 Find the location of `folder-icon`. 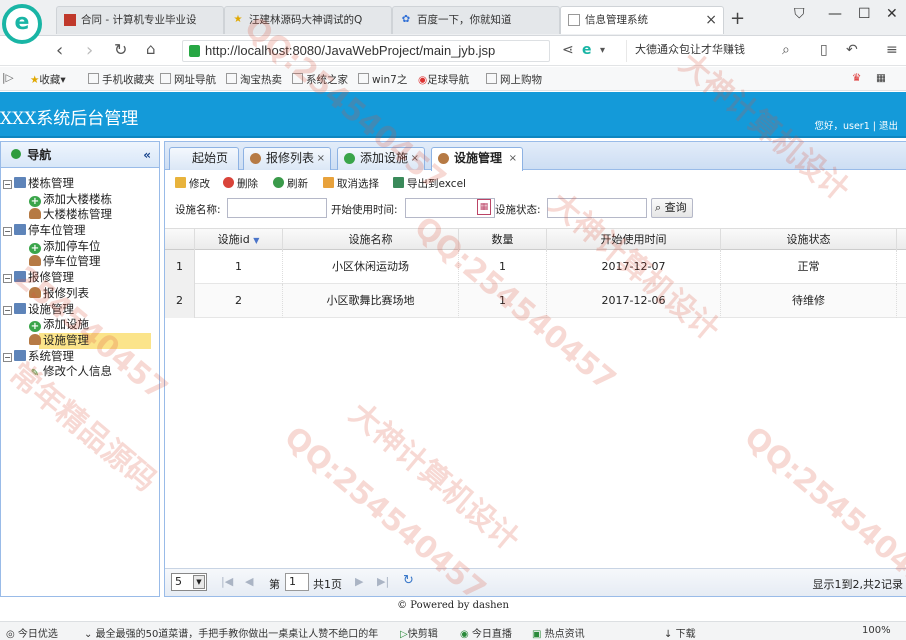

folder-icon is located at coordinates (20, 230).